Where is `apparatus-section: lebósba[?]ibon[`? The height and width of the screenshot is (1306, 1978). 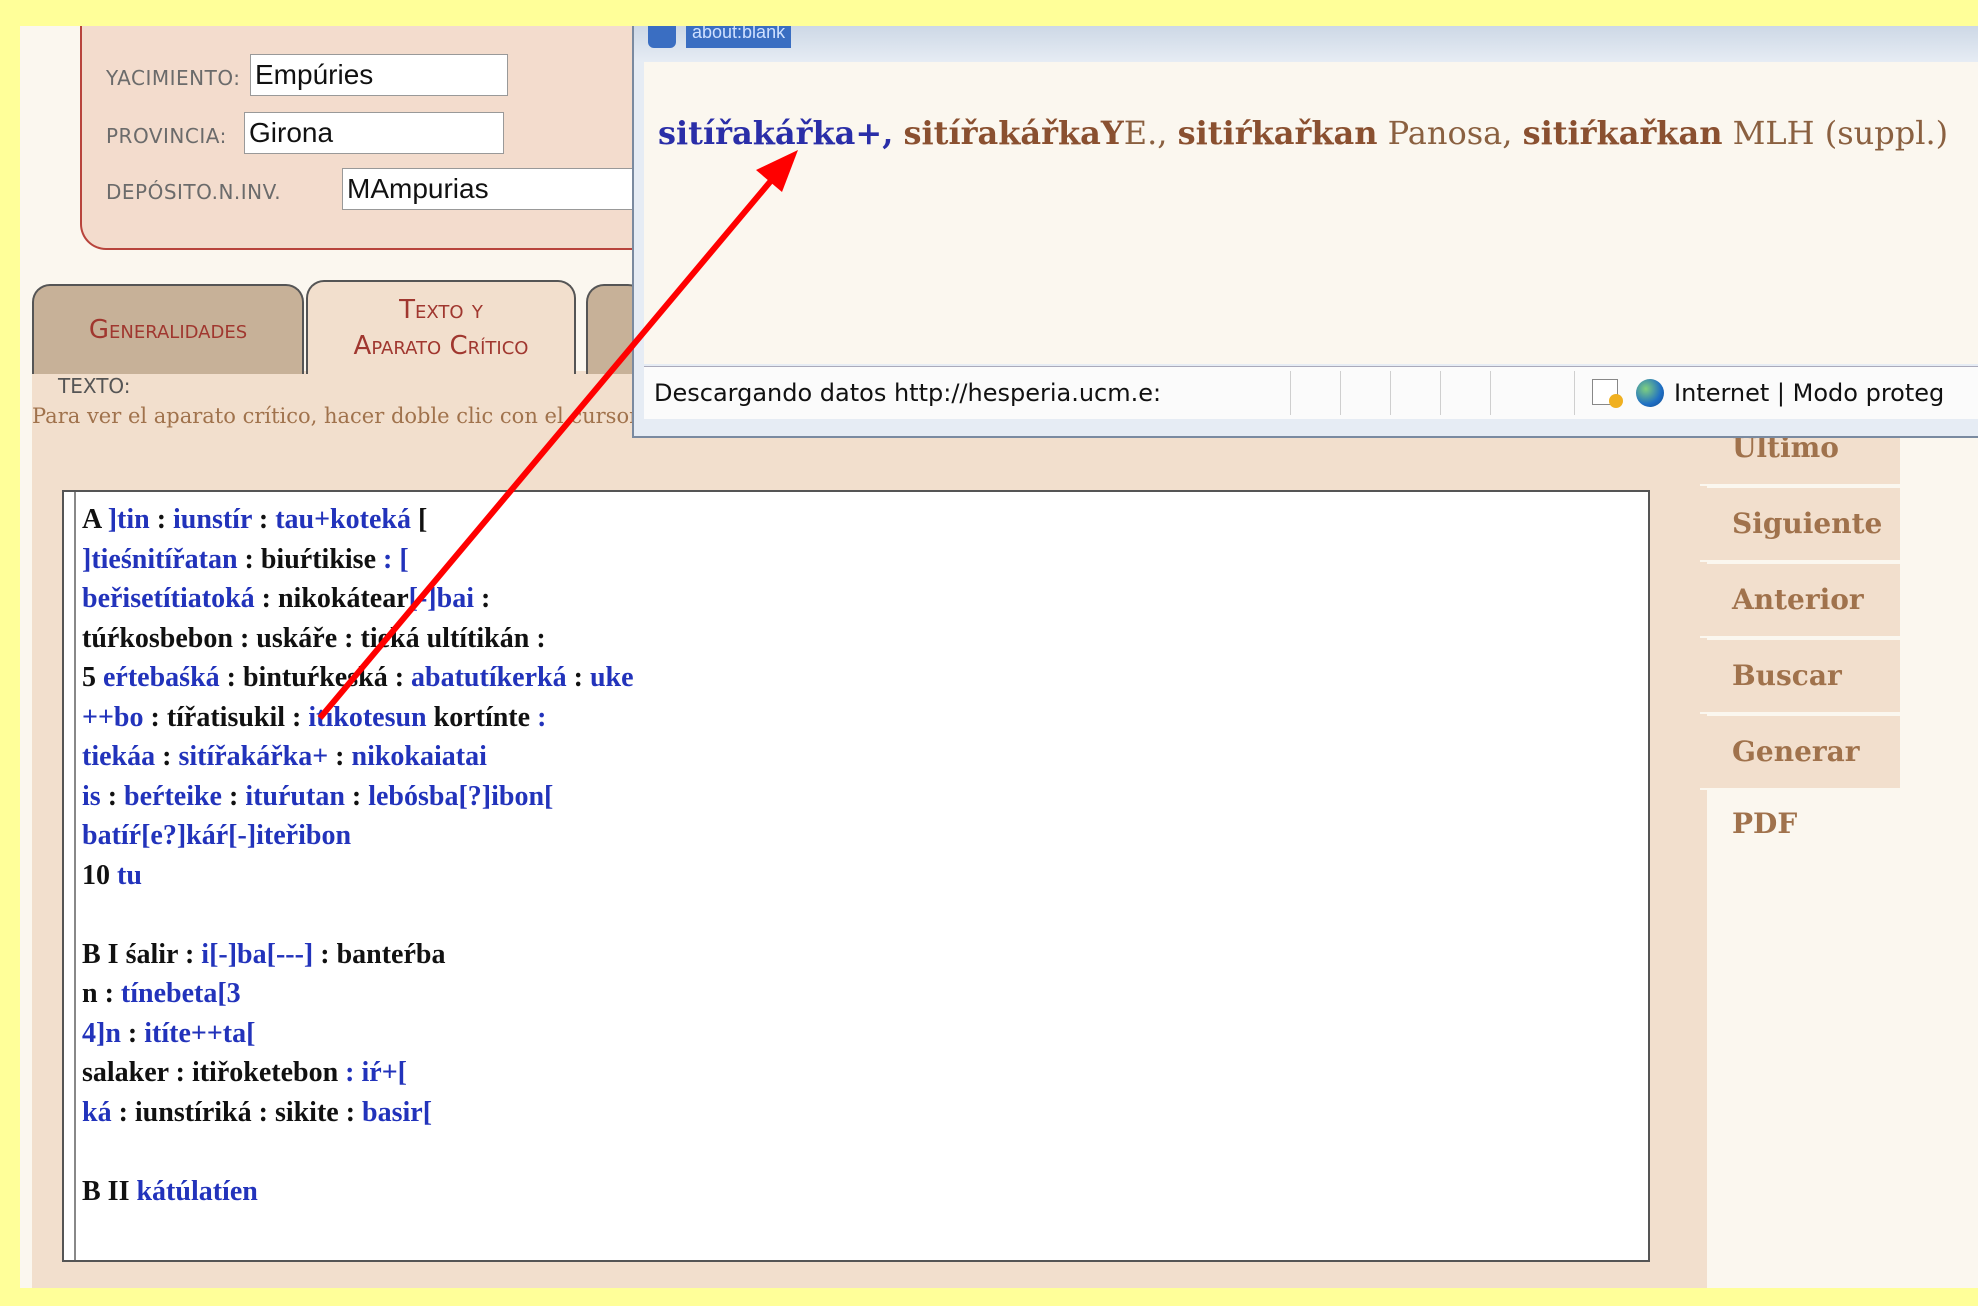
apparatus-section: lebósba[?]ibon[ is located at coordinates (460, 796).